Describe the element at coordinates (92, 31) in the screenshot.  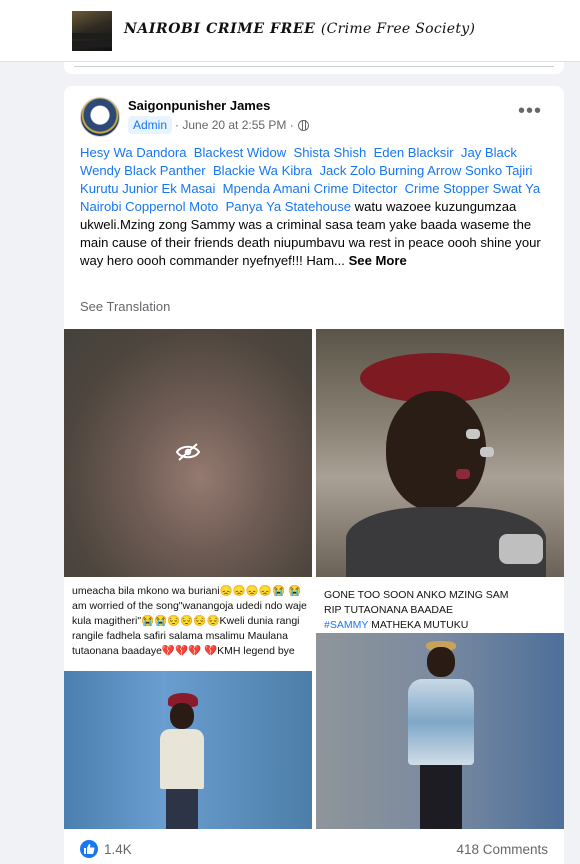
I see `group-thumbnail` at that location.